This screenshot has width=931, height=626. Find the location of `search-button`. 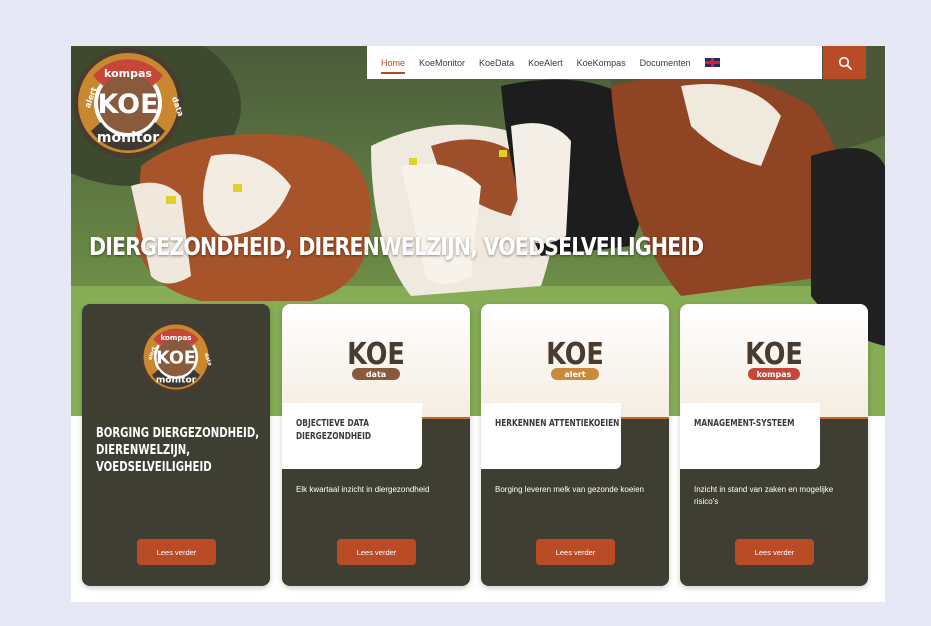

search-button is located at coordinates (844, 62).